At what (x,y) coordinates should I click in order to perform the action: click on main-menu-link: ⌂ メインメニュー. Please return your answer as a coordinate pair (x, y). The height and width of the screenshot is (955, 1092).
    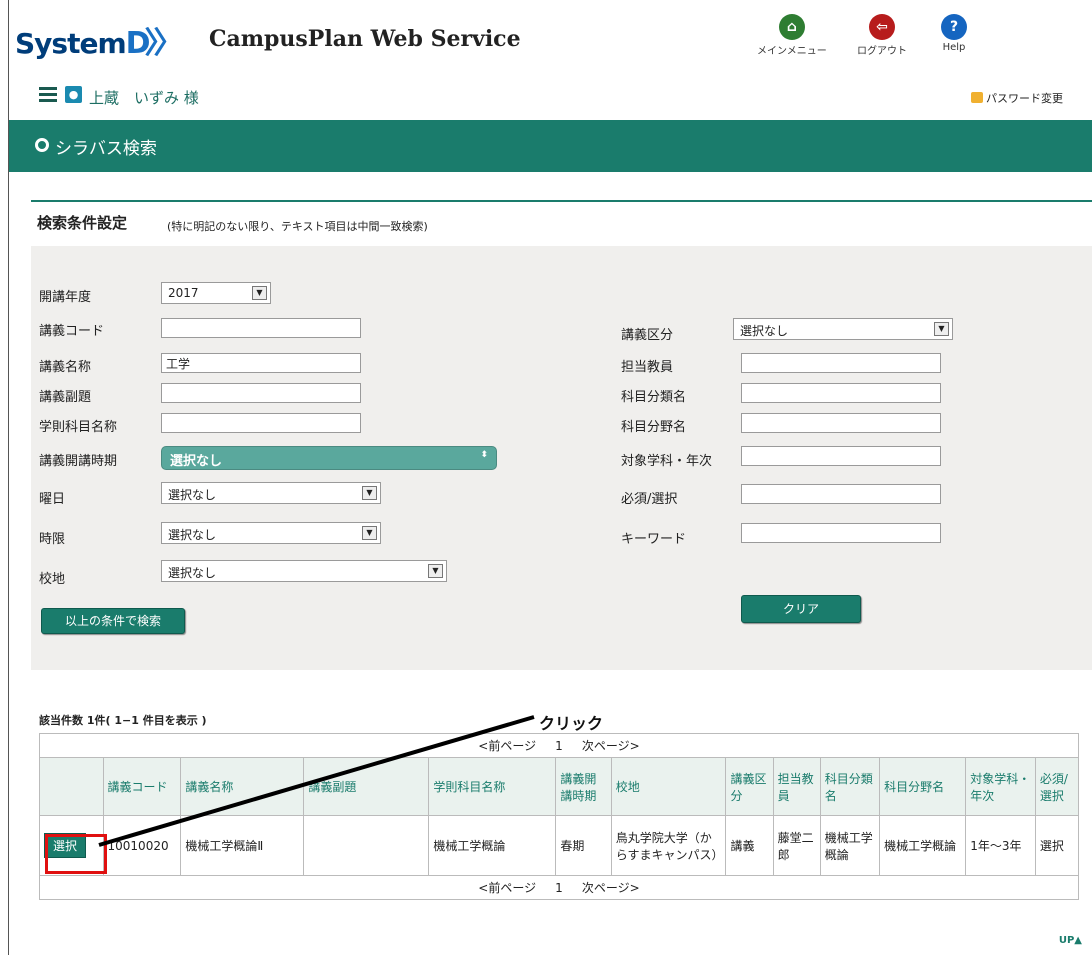
    Looking at the image, I should click on (792, 35).